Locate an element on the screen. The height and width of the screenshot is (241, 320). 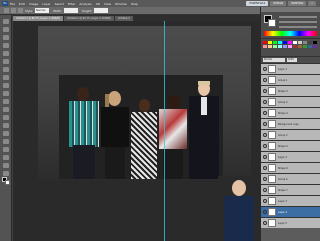
dodge-tool-icon is located at coordinates (6, 125).